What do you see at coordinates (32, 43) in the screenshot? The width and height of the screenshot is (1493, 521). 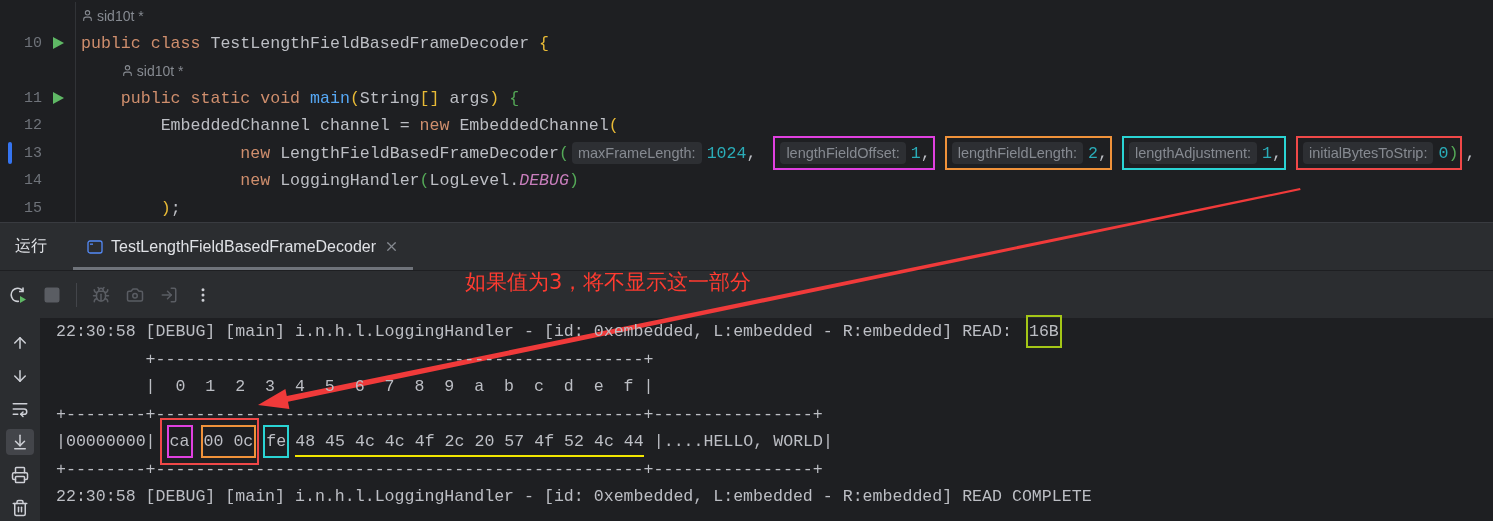 I see `line-number: 10` at bounding box center [32, 43].